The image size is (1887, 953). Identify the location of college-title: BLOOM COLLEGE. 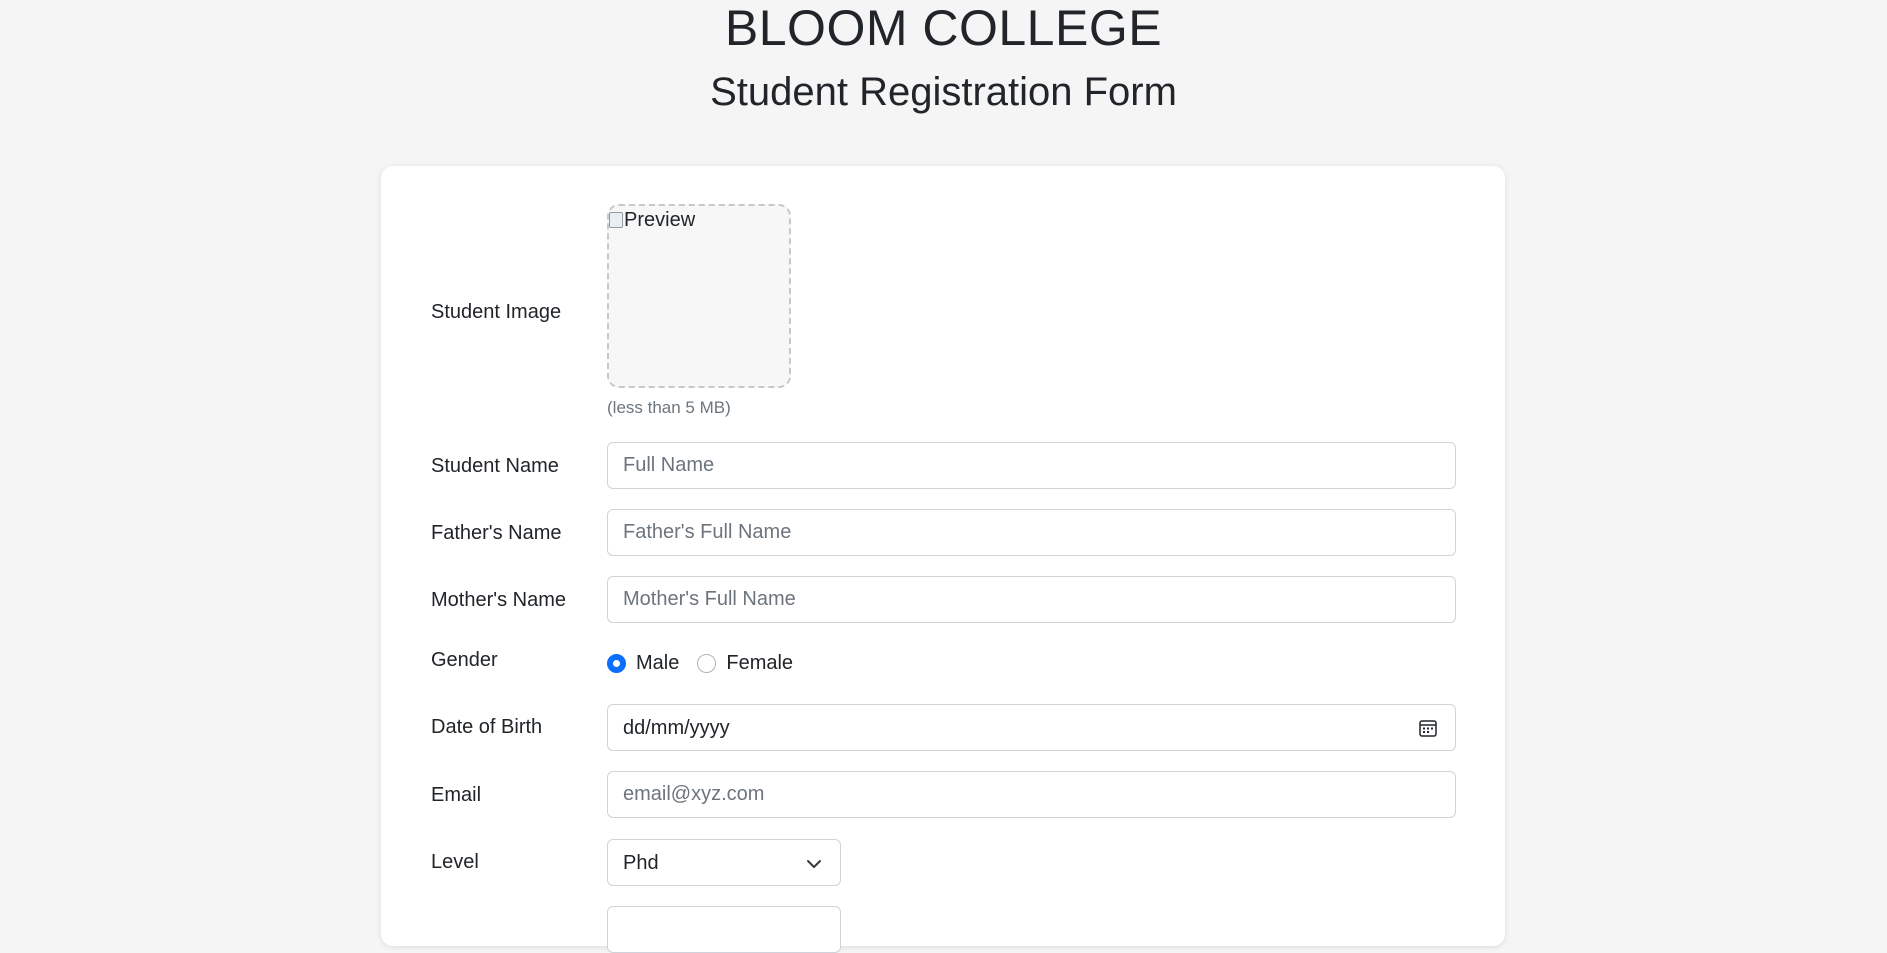
(943, 28).